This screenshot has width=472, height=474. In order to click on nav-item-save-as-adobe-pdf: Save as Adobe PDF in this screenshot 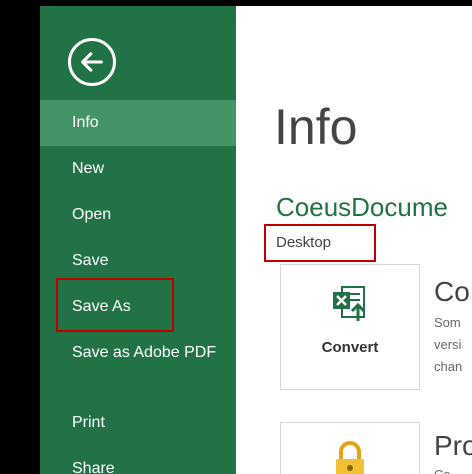, I will do `click(138, 365)`.